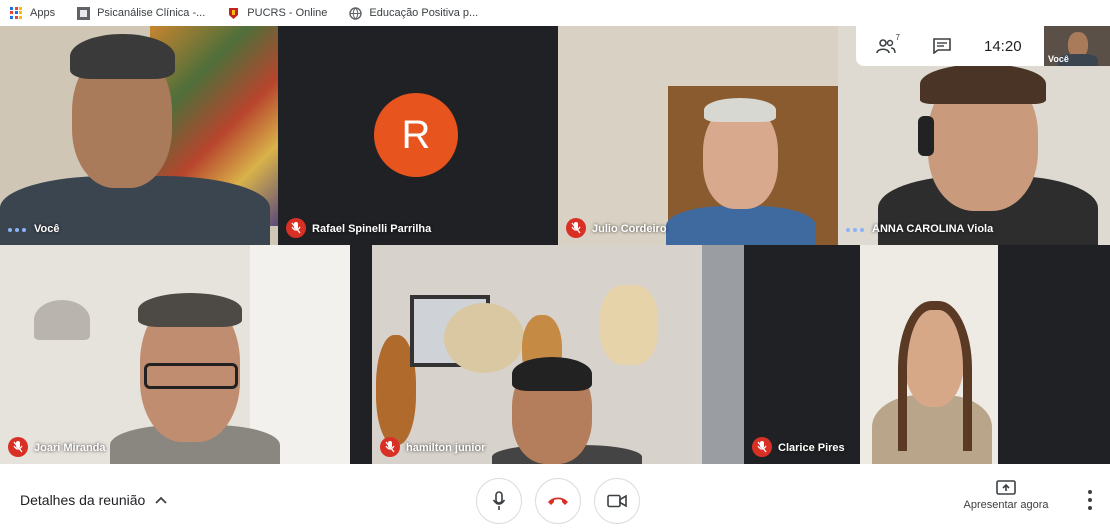 The width and height of the screenshot is (1110, 530). I want to click on participant-name: ANNA CAROLINA Viola, so click(933, 229).